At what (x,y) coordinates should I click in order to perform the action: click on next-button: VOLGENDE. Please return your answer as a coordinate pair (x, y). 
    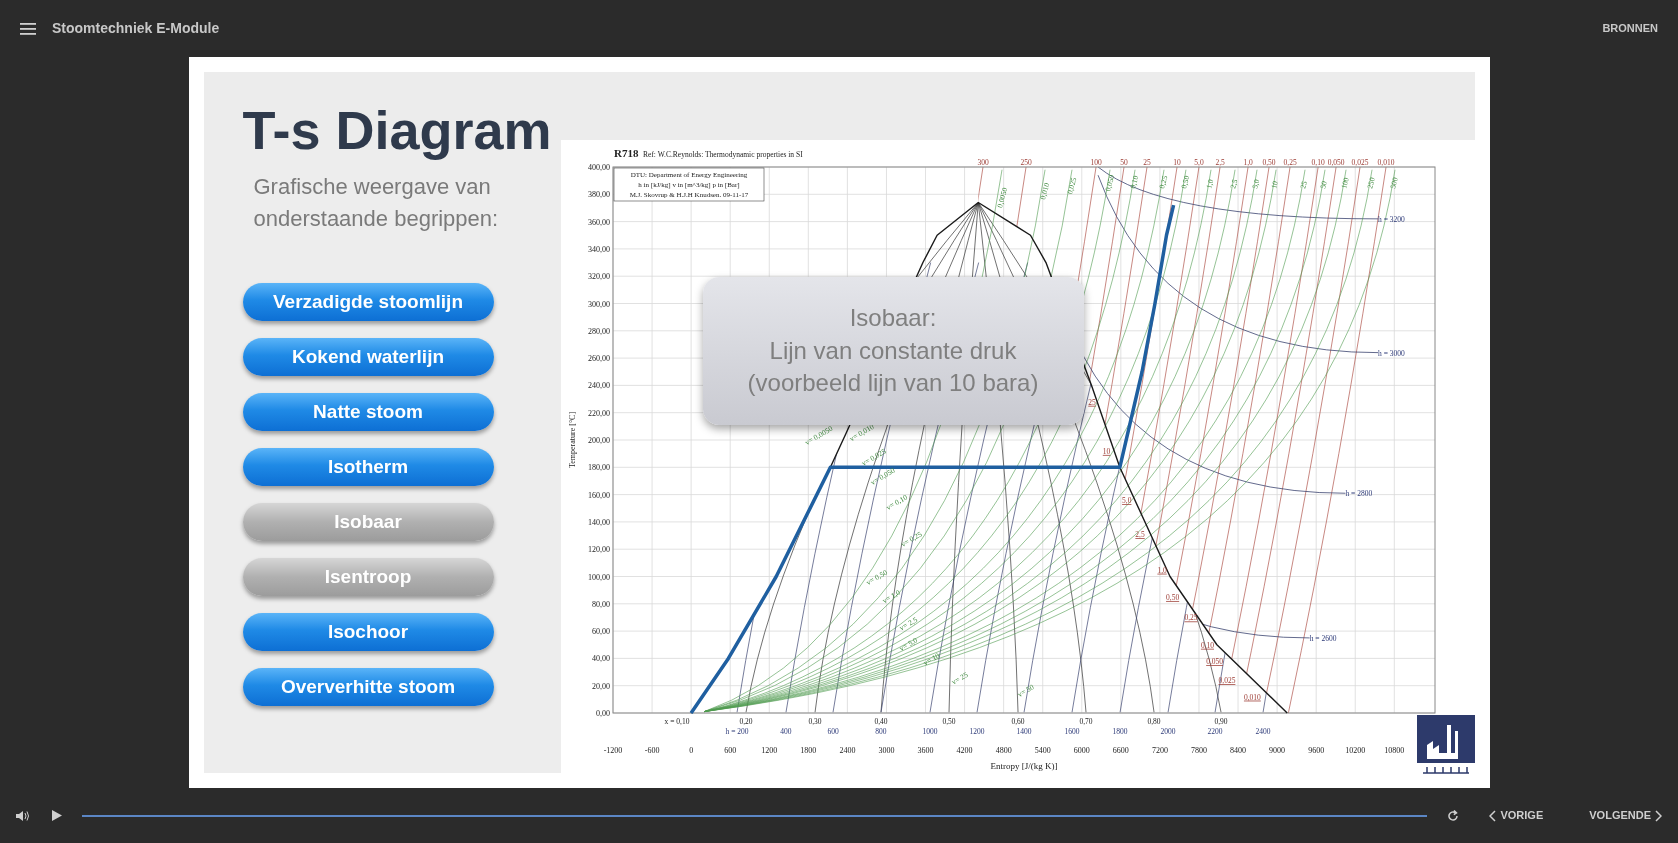
    Looking at the image, I should click on (1625, 815).